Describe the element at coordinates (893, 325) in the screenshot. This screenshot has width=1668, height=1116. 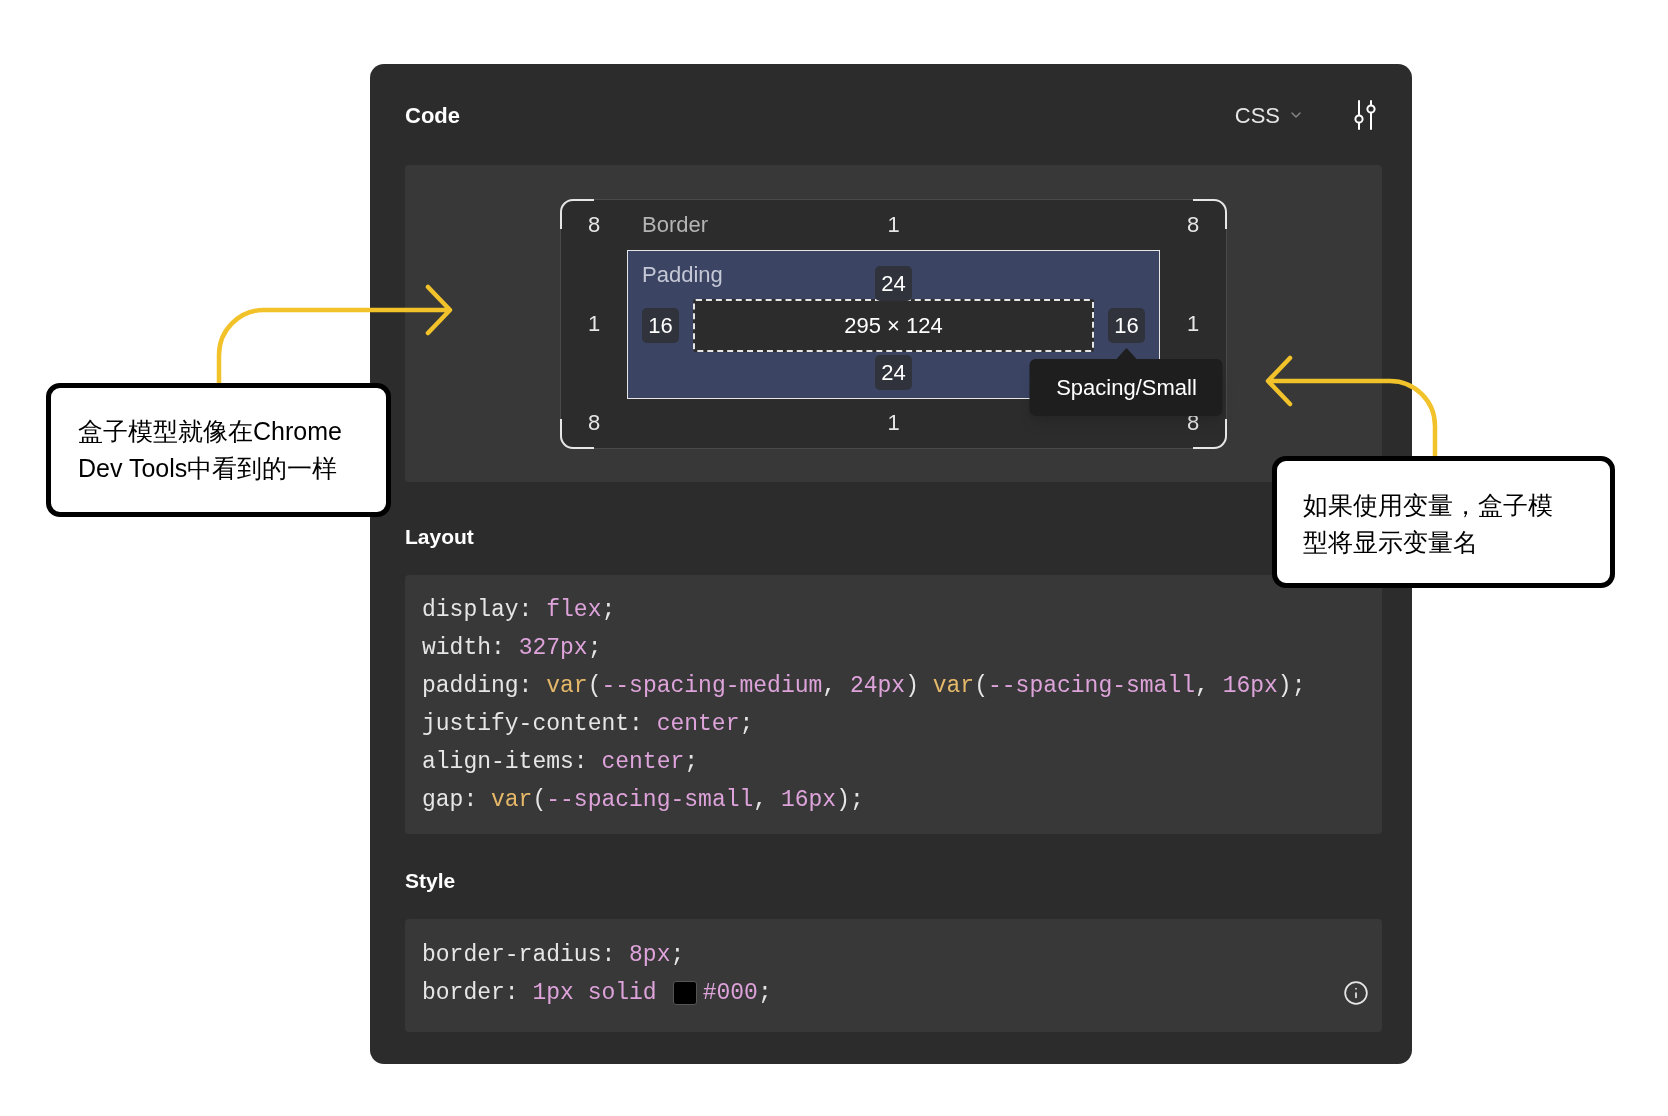
I see `content-box: 295 × 124` at that location.